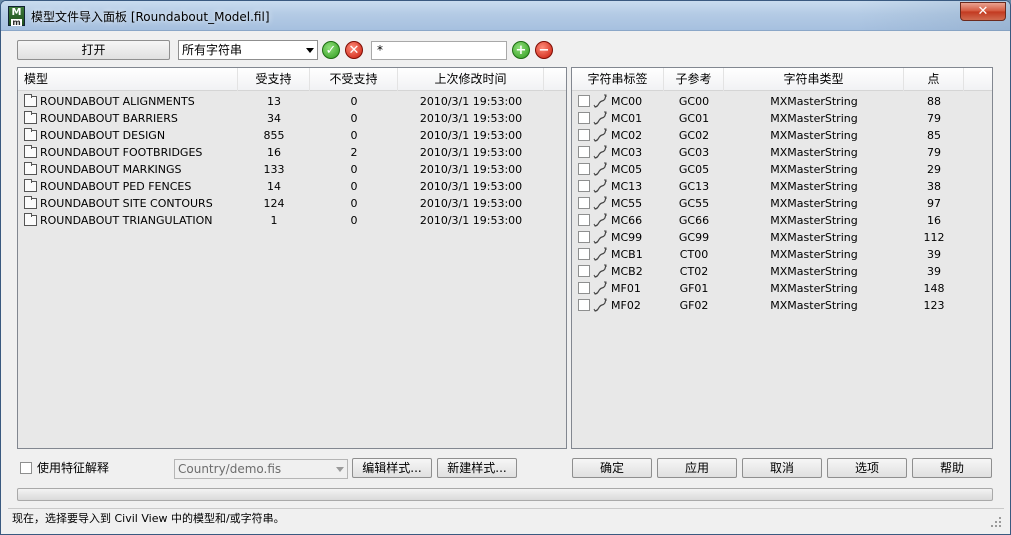 The image size is (1011, 535). I want to click on string-row: MF02 GF02 MXMasterString 123, so click(782, 305).